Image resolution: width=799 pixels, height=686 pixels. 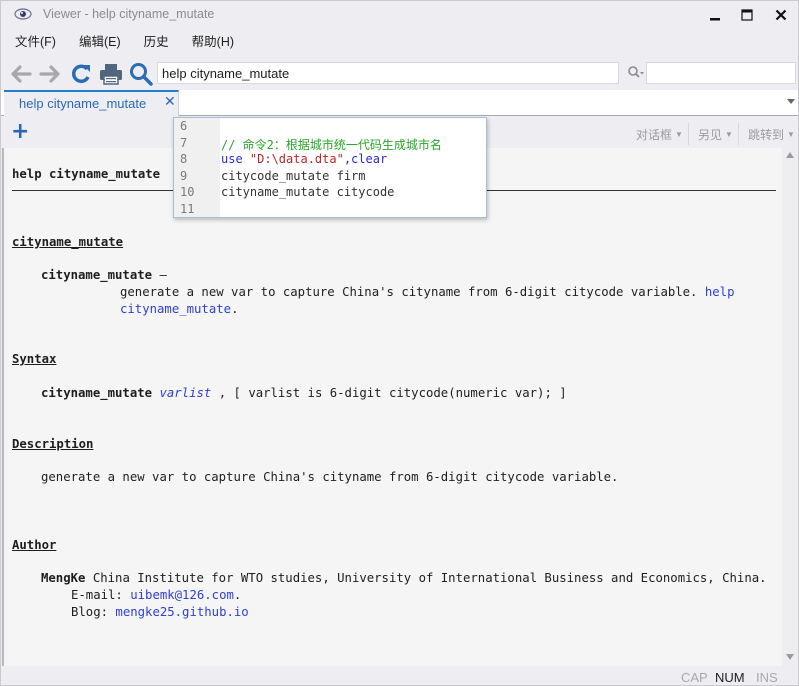 I want to click on refresh-icon, so click(x=80, y=74).